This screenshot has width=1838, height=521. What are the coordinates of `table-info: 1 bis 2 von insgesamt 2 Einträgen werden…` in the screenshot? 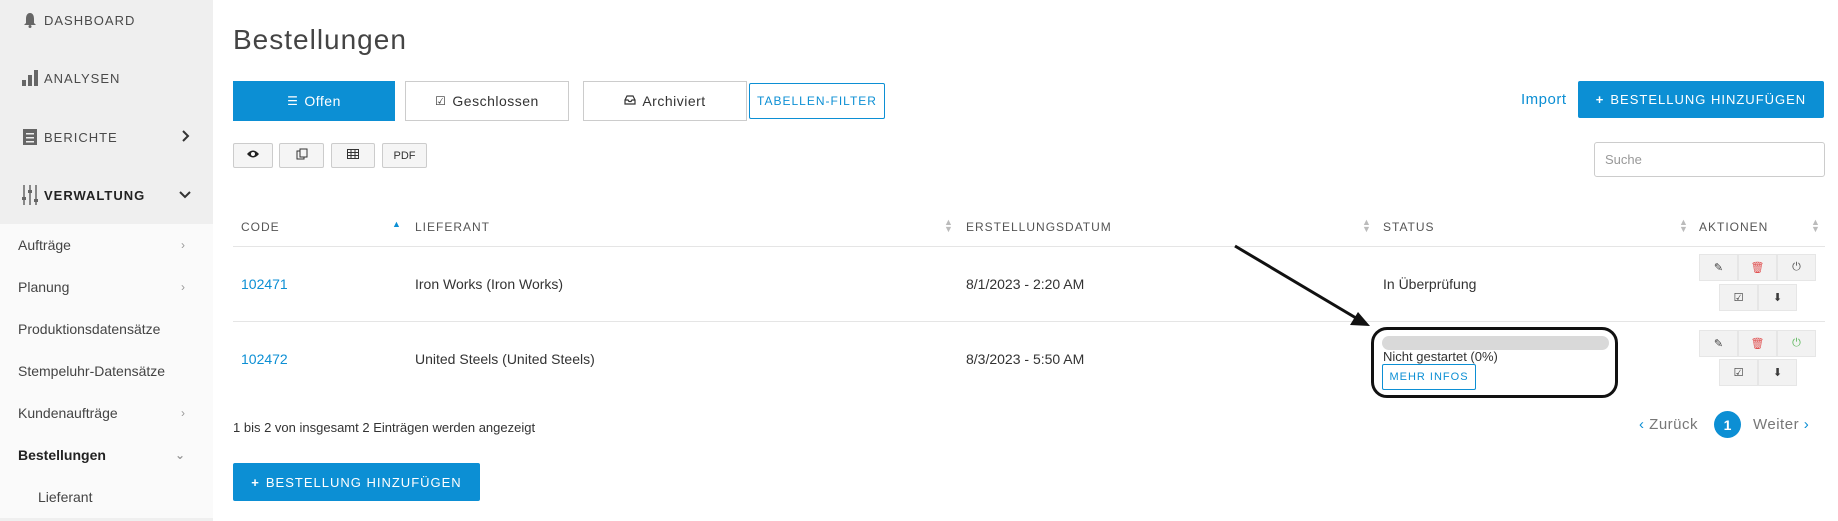 It's located at (384, 427).